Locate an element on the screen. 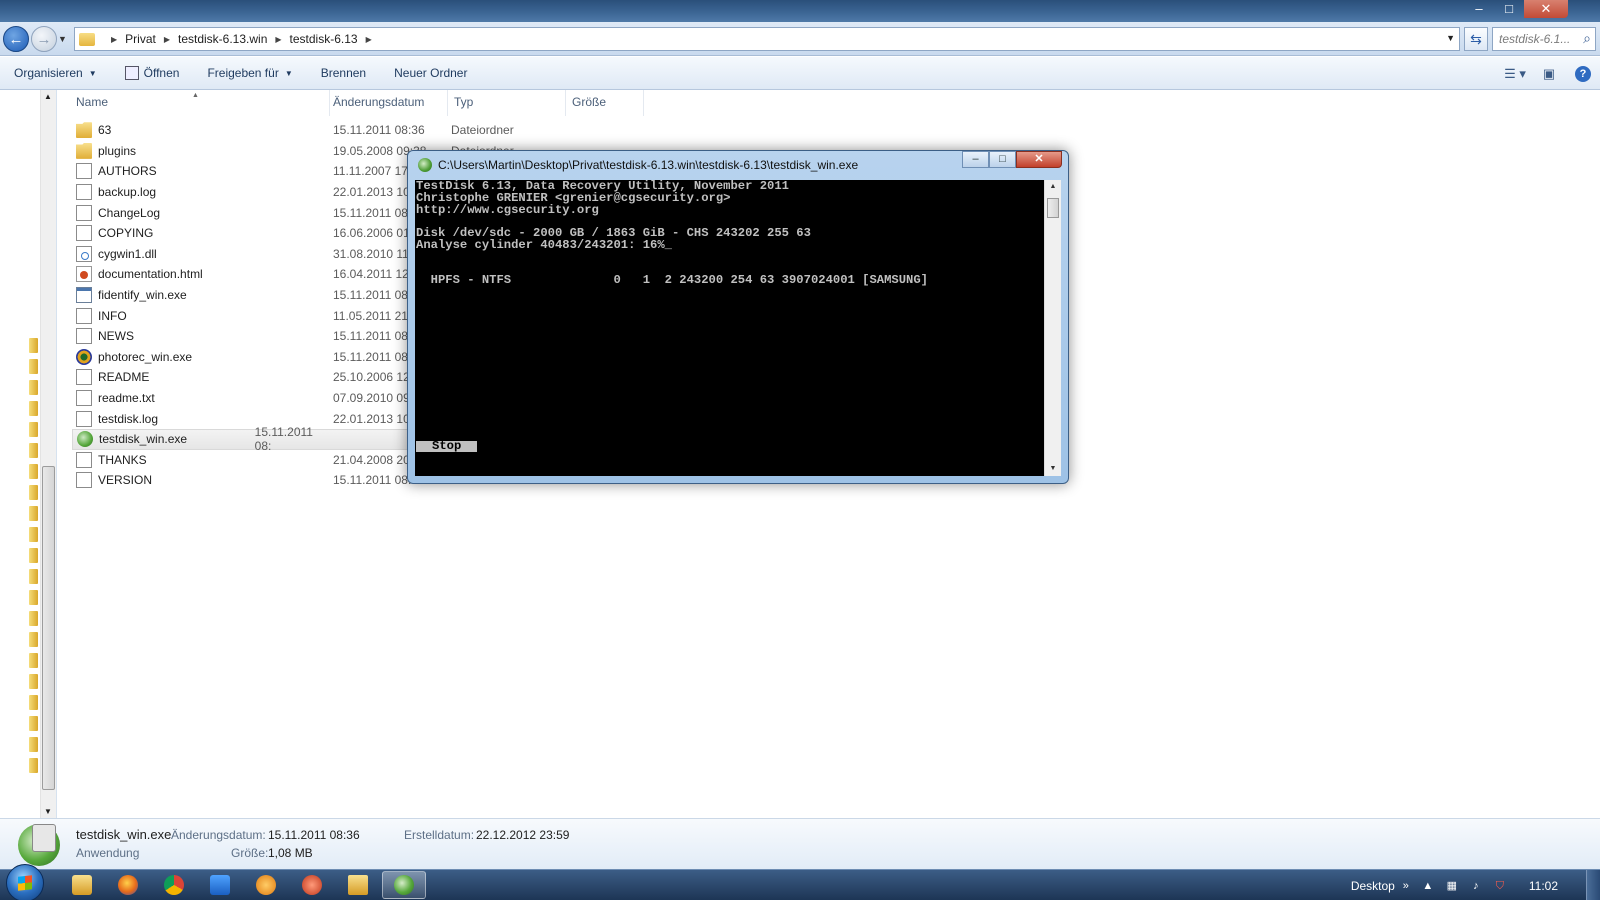 This screenshot has height=900, width=1600. stop-button: Stop is located at coordinates (447, 446).